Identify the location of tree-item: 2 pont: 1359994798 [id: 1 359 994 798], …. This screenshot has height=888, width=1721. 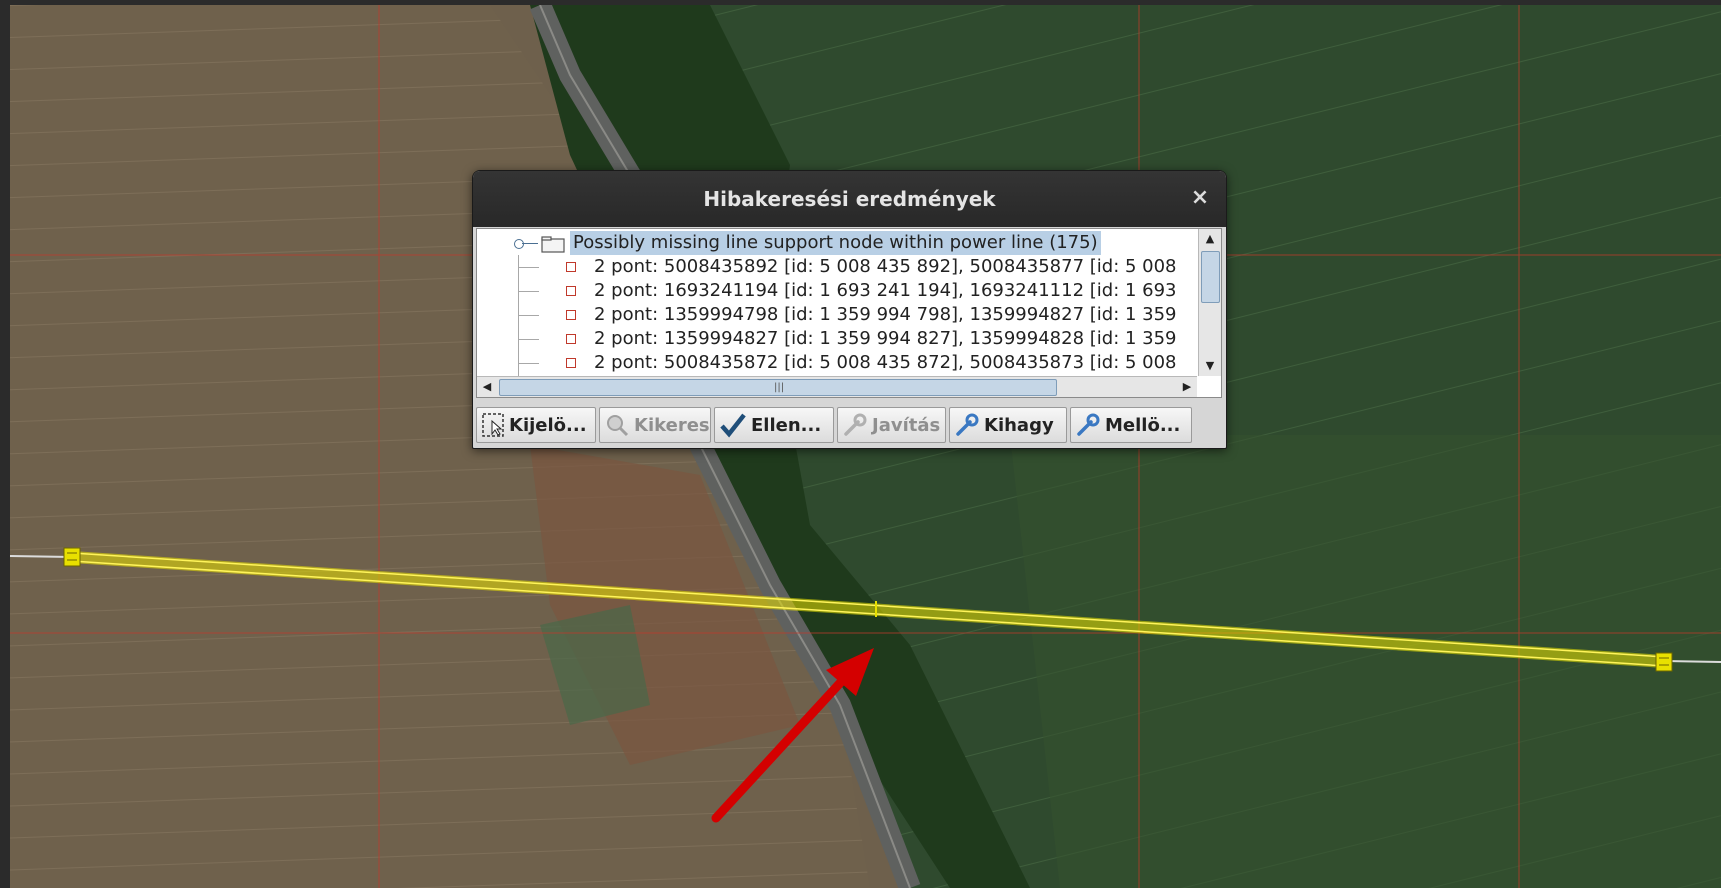
(885, 315).